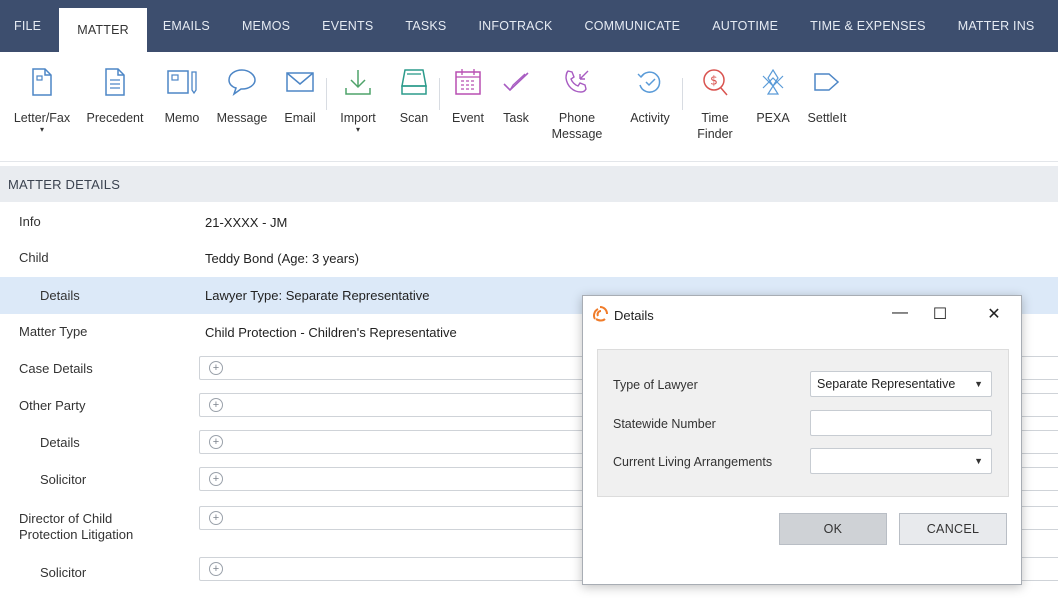 The height and width of the screenshot is (598, 1058). Describe the element at coordinates (468, 82) in the screenshot. I see `calendar-icon` at that location.